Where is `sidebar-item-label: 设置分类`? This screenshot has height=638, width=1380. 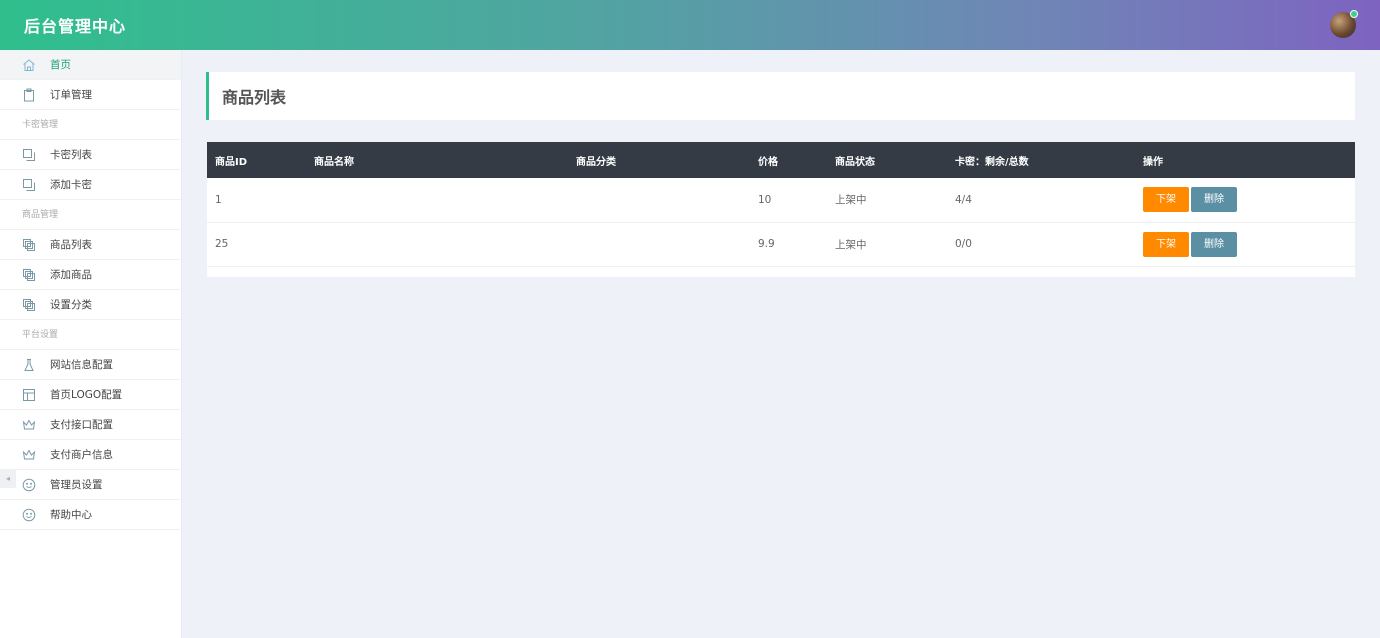 sidebar-item-label: 设置分类 is located at coordinates (71, 305).